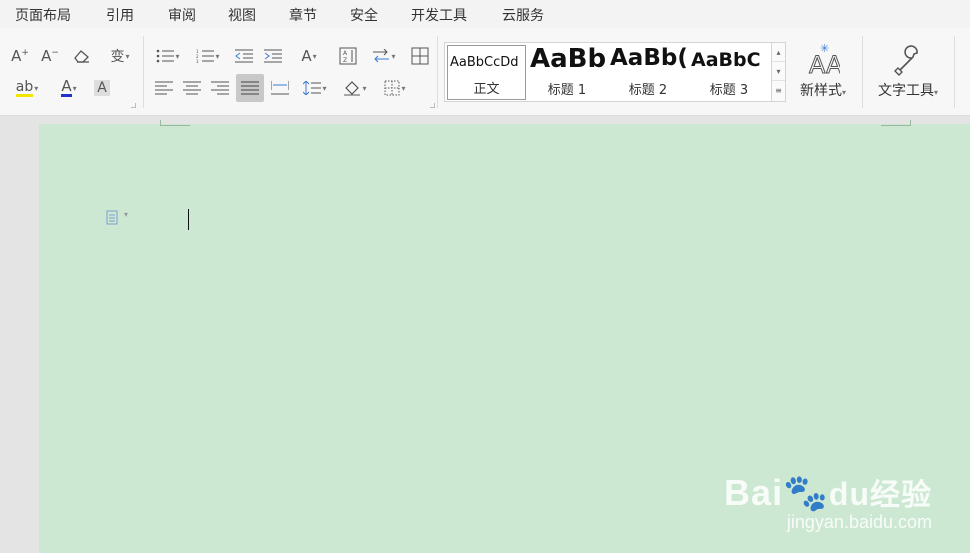 This screenshot has height=553, width=970. I want to click on scroll-down-button: ▾, so click(778, 71).